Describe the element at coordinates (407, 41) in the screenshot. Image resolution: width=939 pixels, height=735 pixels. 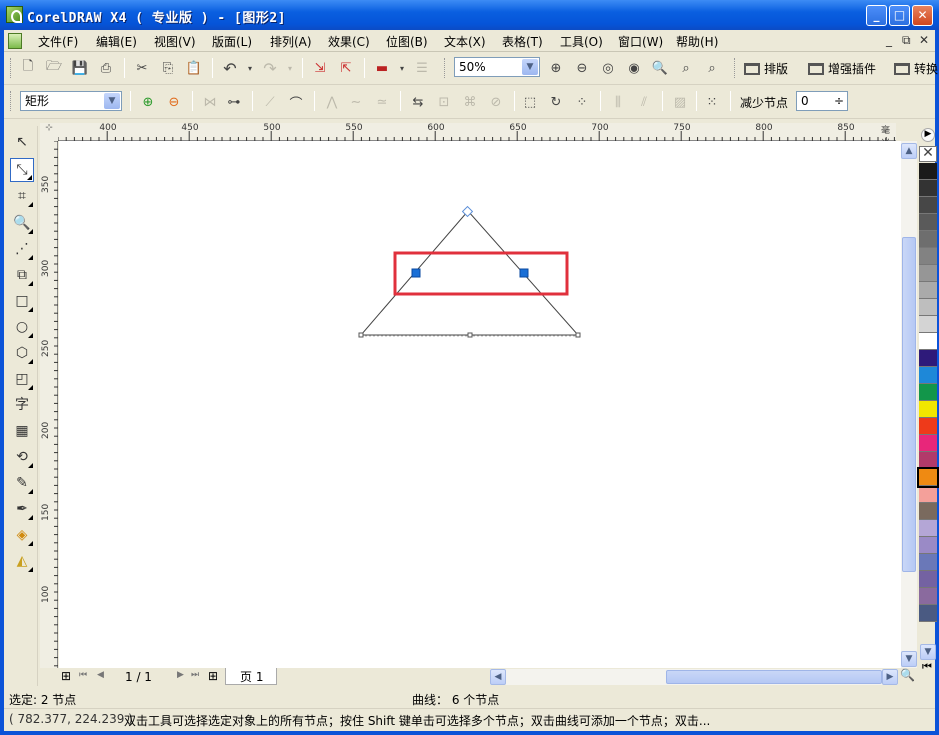
I see `menu-bitmaps: 位图(B)` at that location.